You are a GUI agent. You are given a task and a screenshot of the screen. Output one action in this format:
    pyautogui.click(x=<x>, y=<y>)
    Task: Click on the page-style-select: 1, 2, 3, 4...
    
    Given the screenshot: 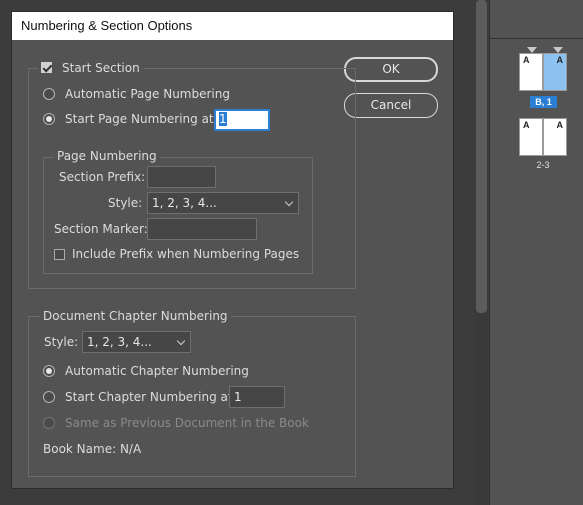 What is the action you would take?
    pyautogui.click(x=223, y=203)
    